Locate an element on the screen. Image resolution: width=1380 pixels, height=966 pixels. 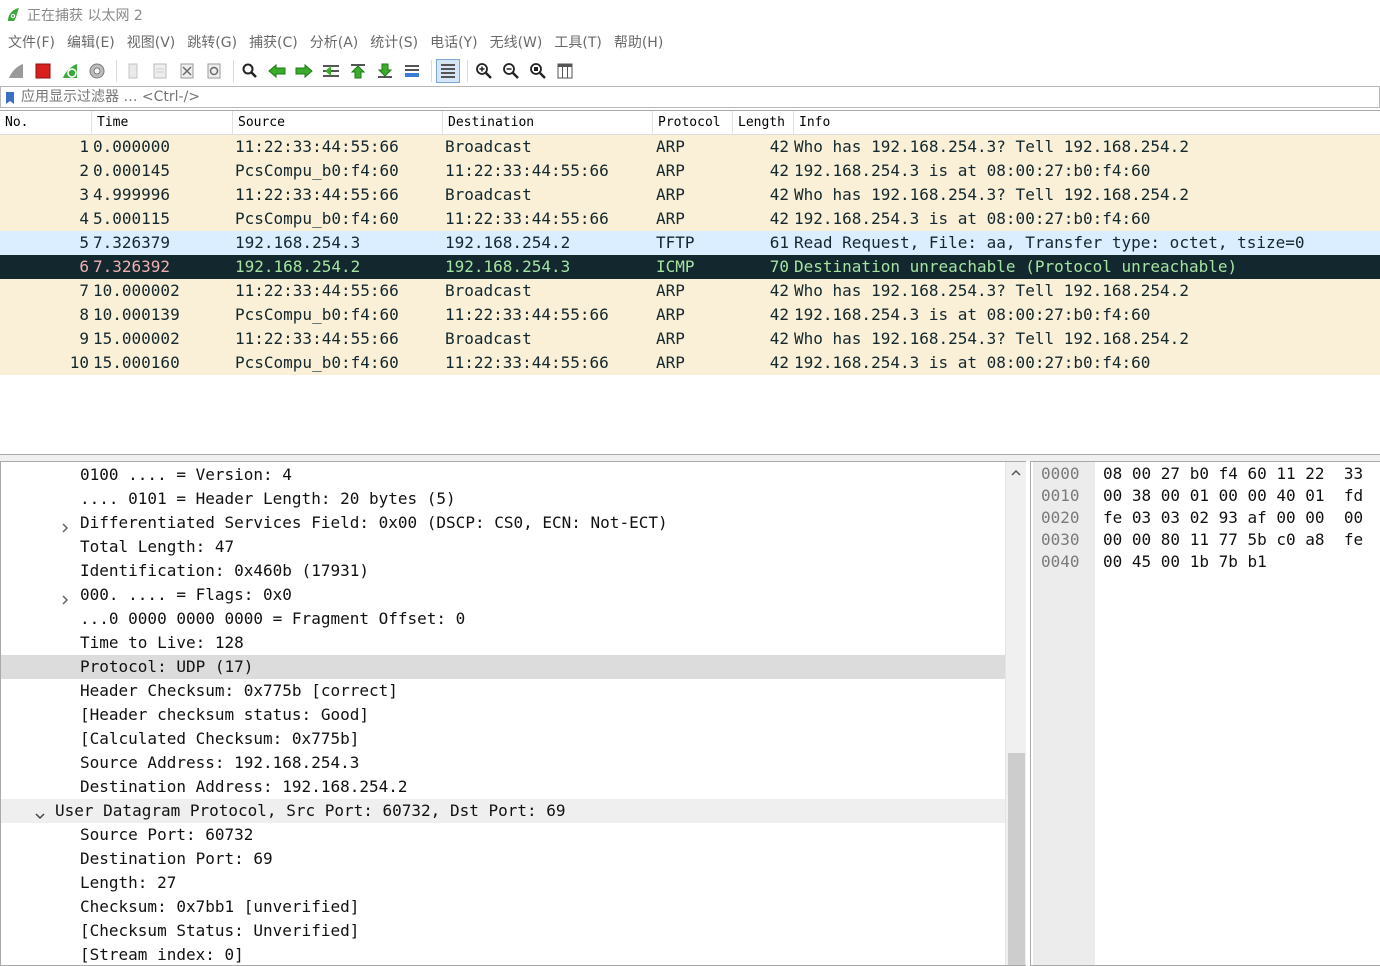
detail-tree-item: Source Port: 60732 is located at coordinates (503, 835).